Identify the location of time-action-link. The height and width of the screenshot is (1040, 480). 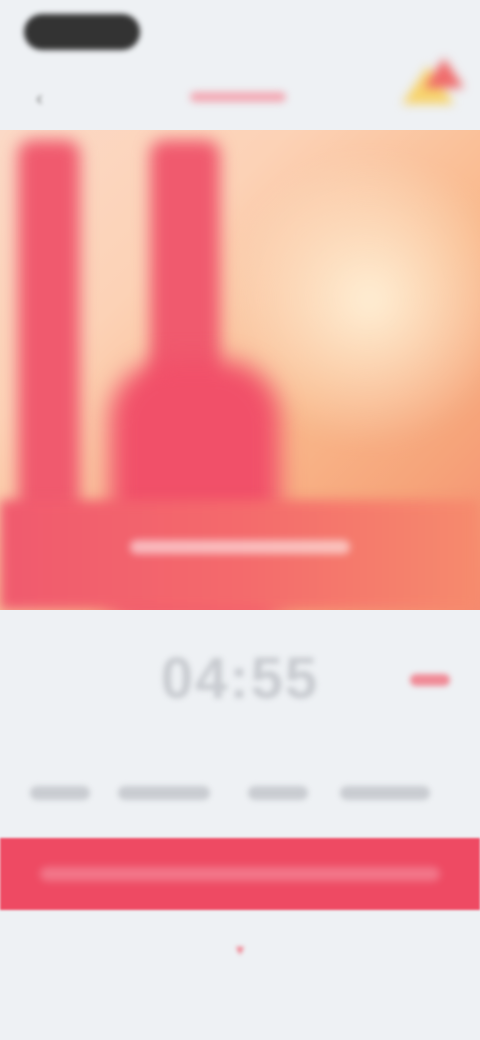
(430, 680).